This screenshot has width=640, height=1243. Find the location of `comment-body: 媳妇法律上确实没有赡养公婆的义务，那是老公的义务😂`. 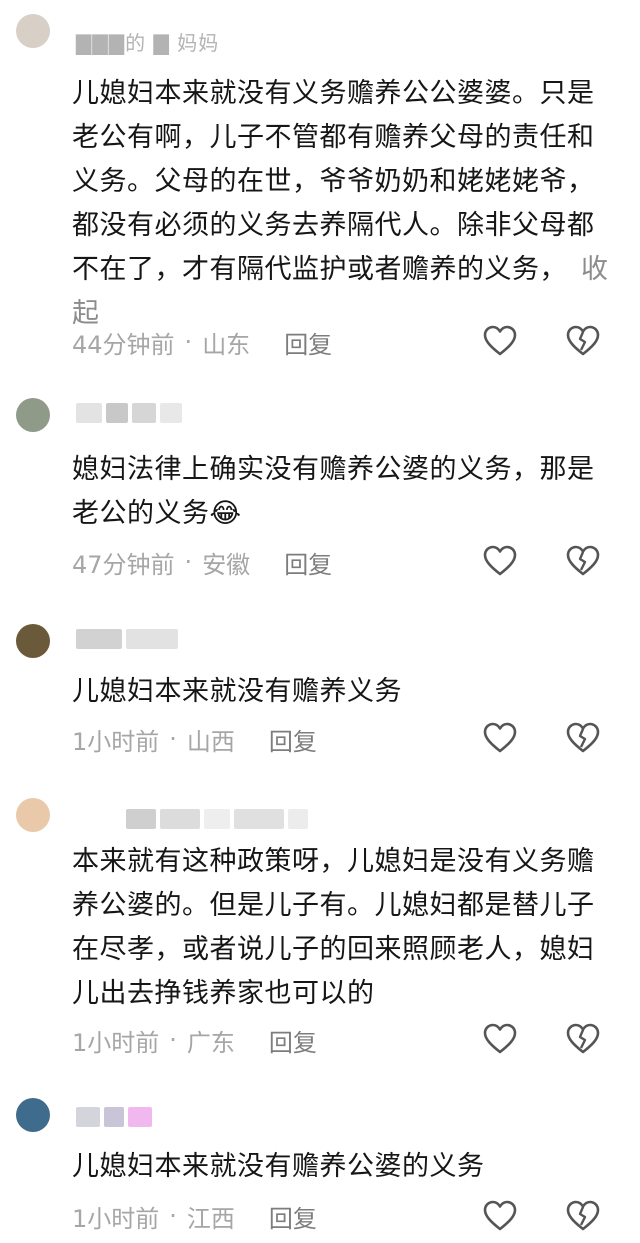

comment-body: 媳妇法律上确实没有赡养公婆的义务，那是老公的义务😂 is located at coordinates (333, 491).